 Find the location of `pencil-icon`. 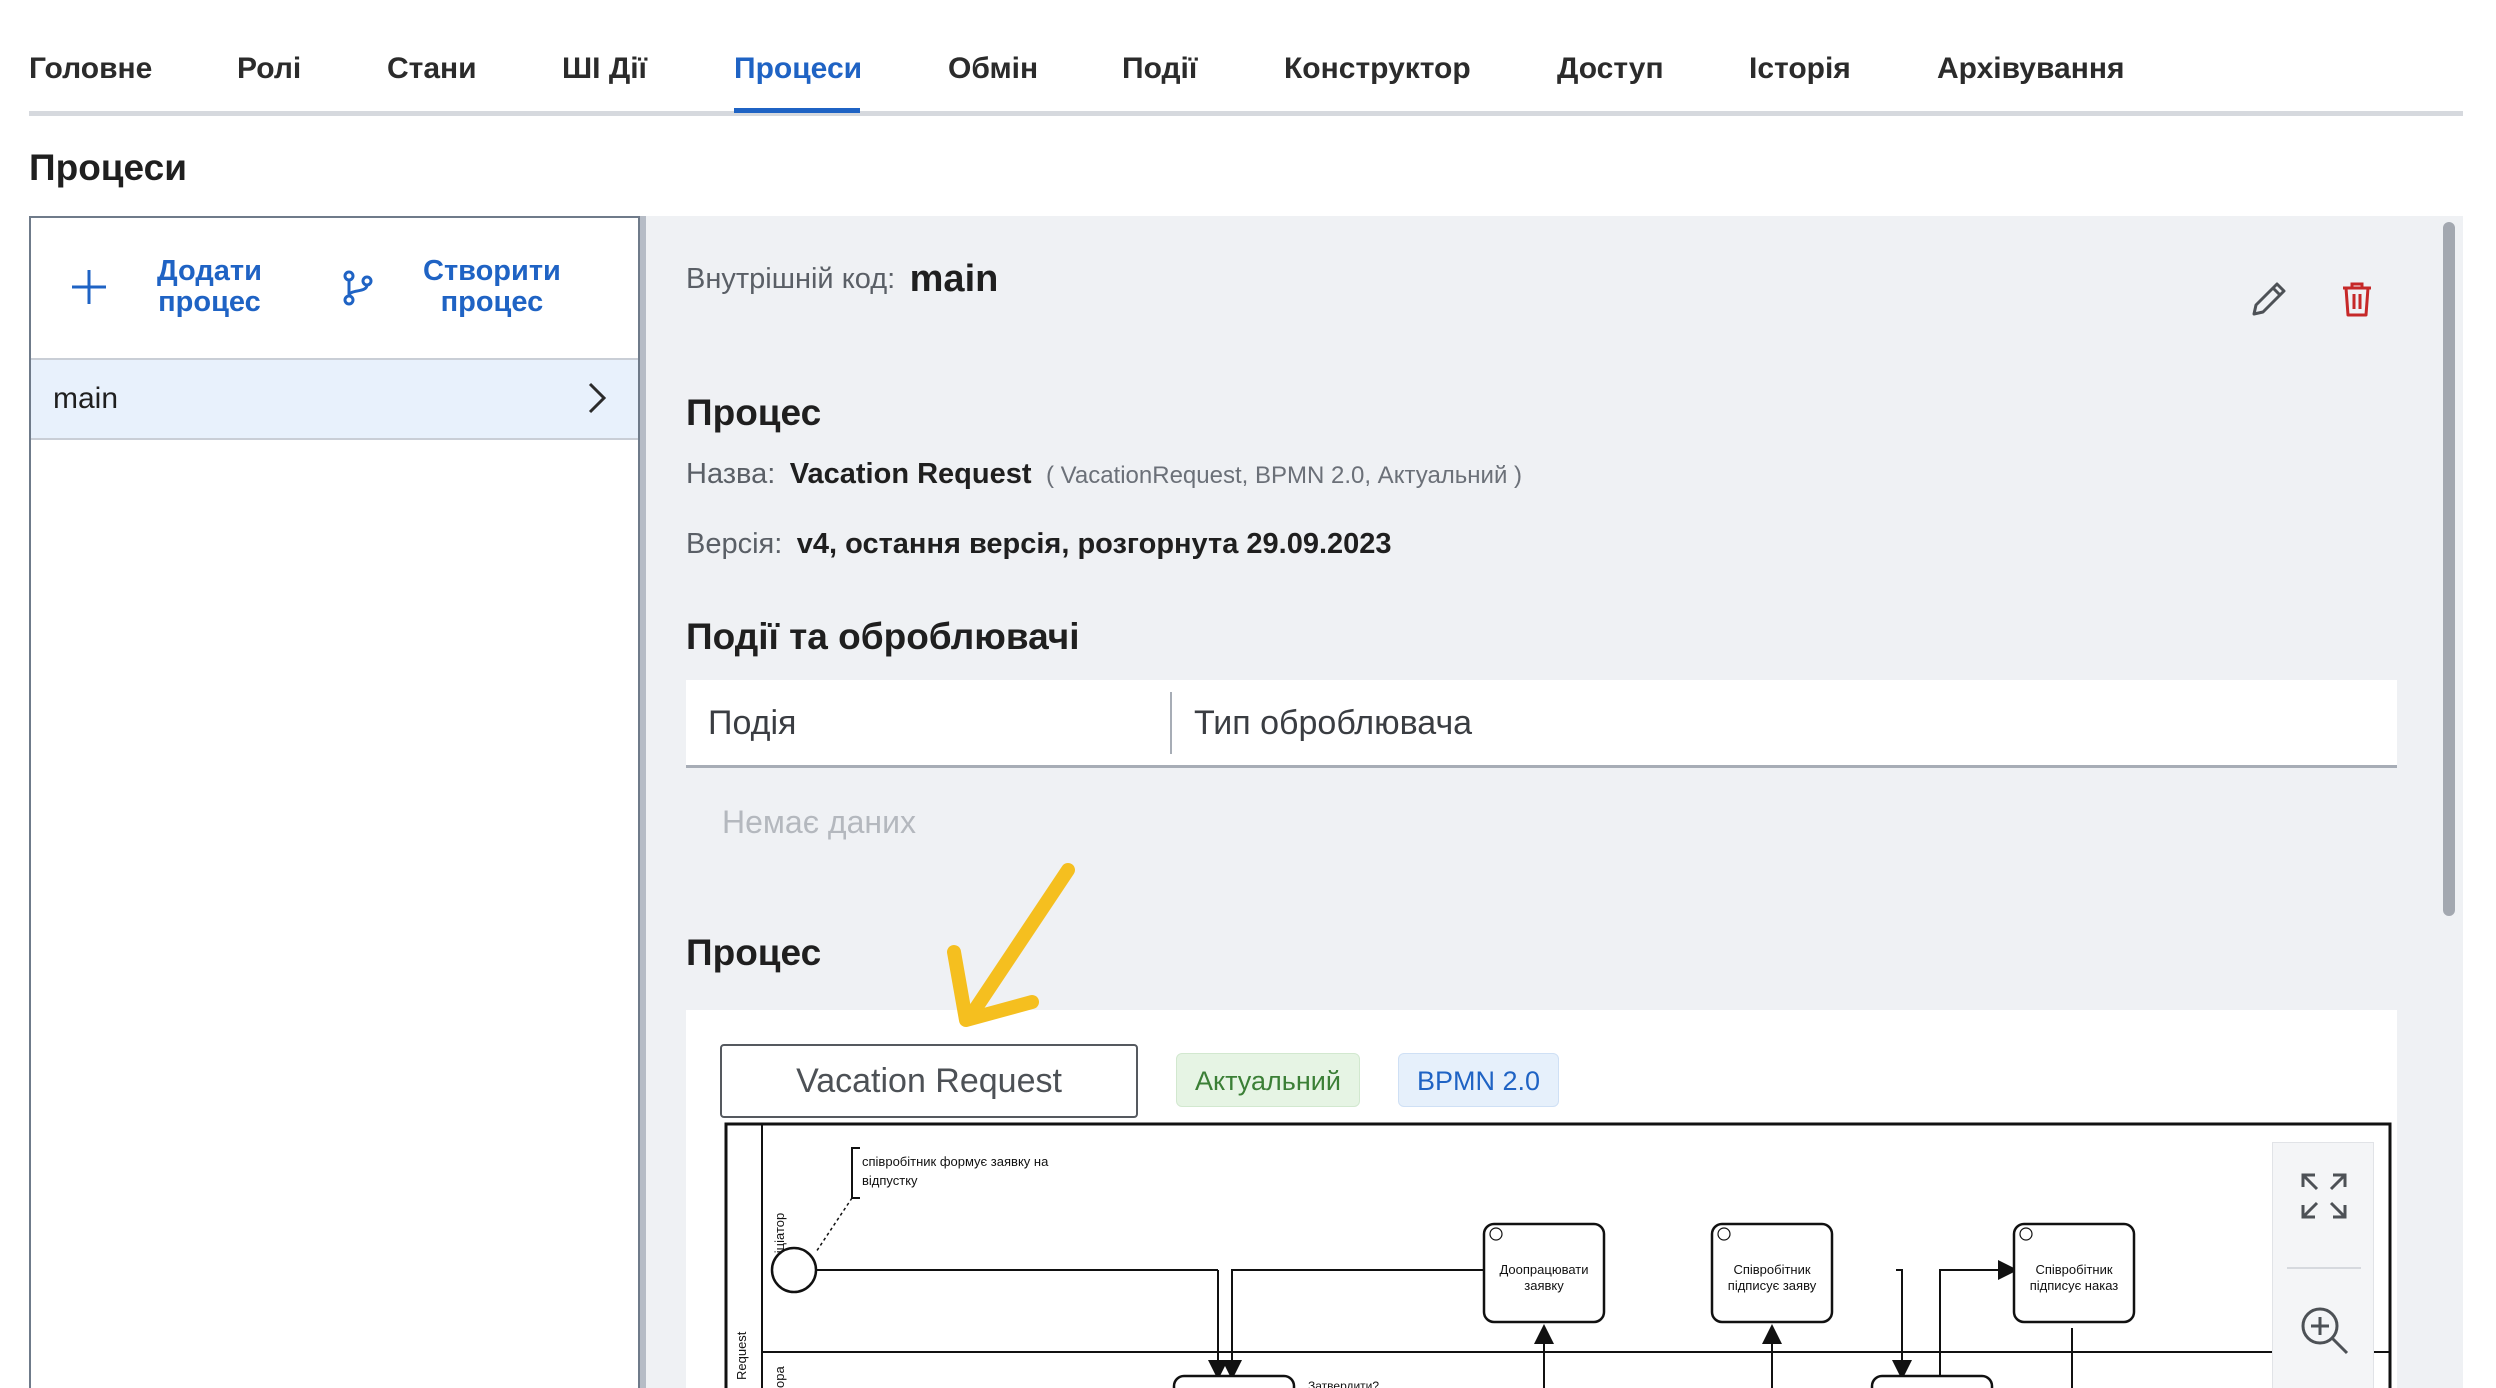

pencil-icon is located at coordinates (2269, 299).